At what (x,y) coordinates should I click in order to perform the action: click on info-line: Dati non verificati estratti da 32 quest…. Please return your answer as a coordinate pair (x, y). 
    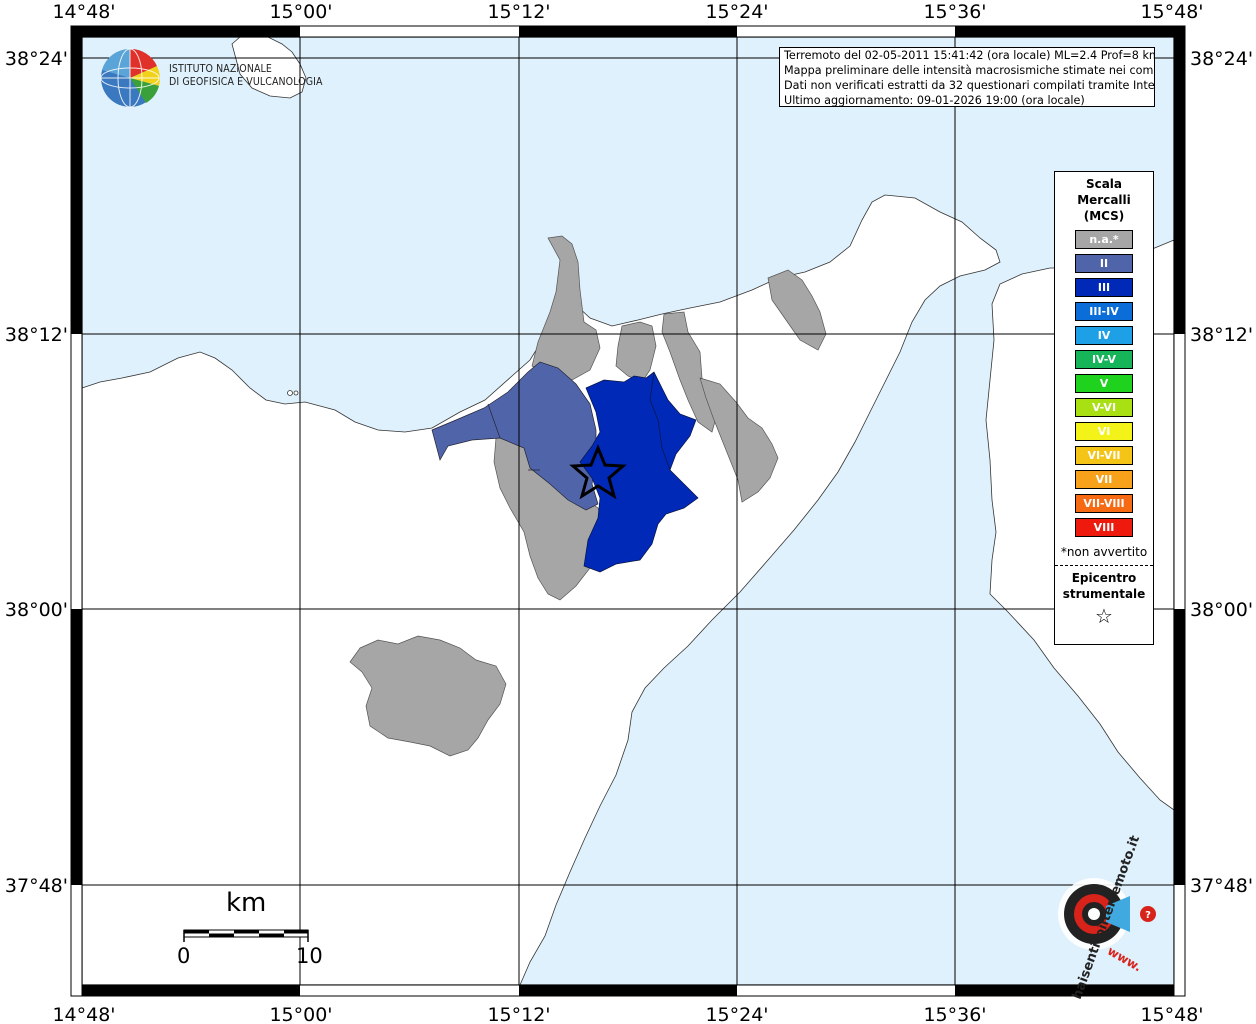
    Looking at the image, I should click on (969, 85).